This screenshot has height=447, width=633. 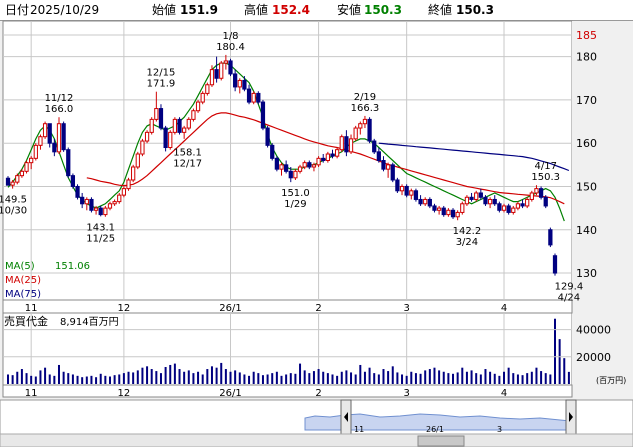 What do you see at coordinates (593, 357) in the screenshot?
I see `volume-tick-label: 20000` at bounding box center [593, 357].